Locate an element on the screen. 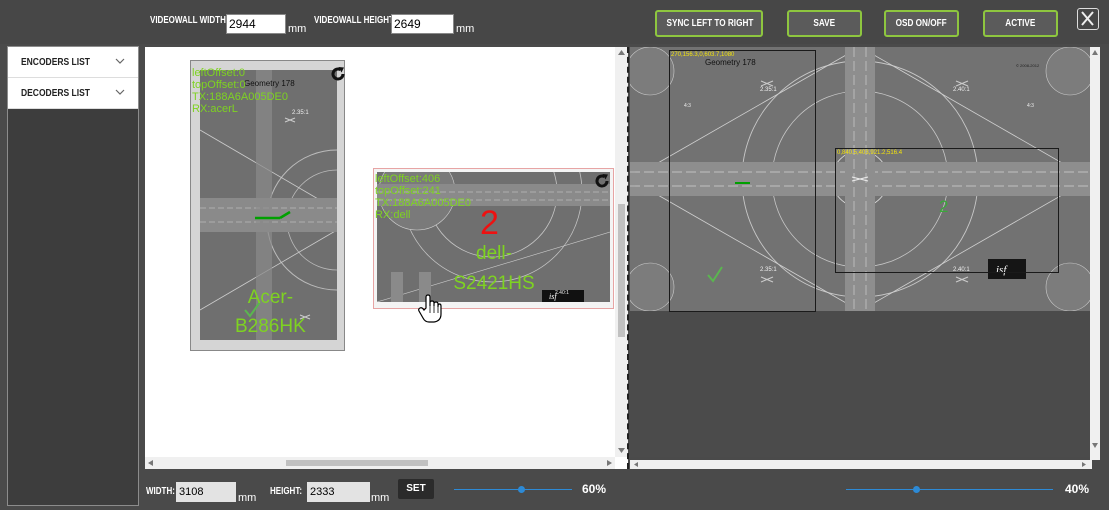 The image size is (1109, 510). set-button: SET is located at coordinates (416, 489).